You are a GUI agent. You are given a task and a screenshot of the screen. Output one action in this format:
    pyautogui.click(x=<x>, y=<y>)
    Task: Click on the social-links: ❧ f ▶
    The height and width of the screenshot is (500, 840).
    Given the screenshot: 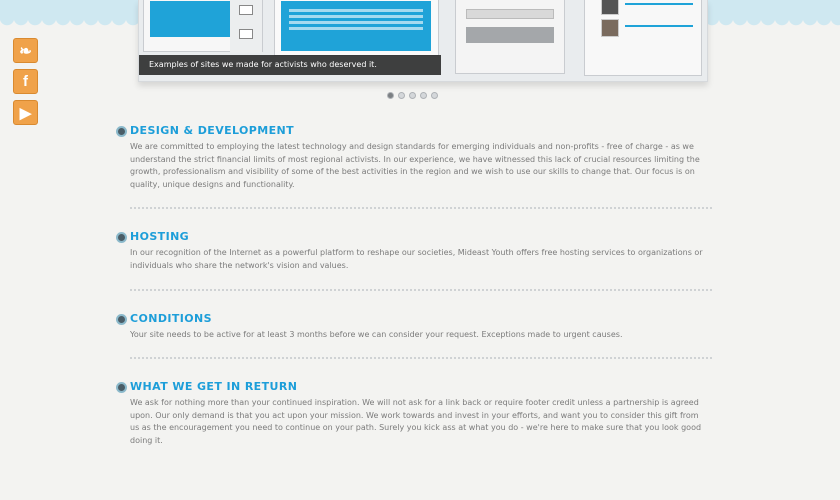 What is the action you would take?
    pyautogui.click(x=25, y=81)
    